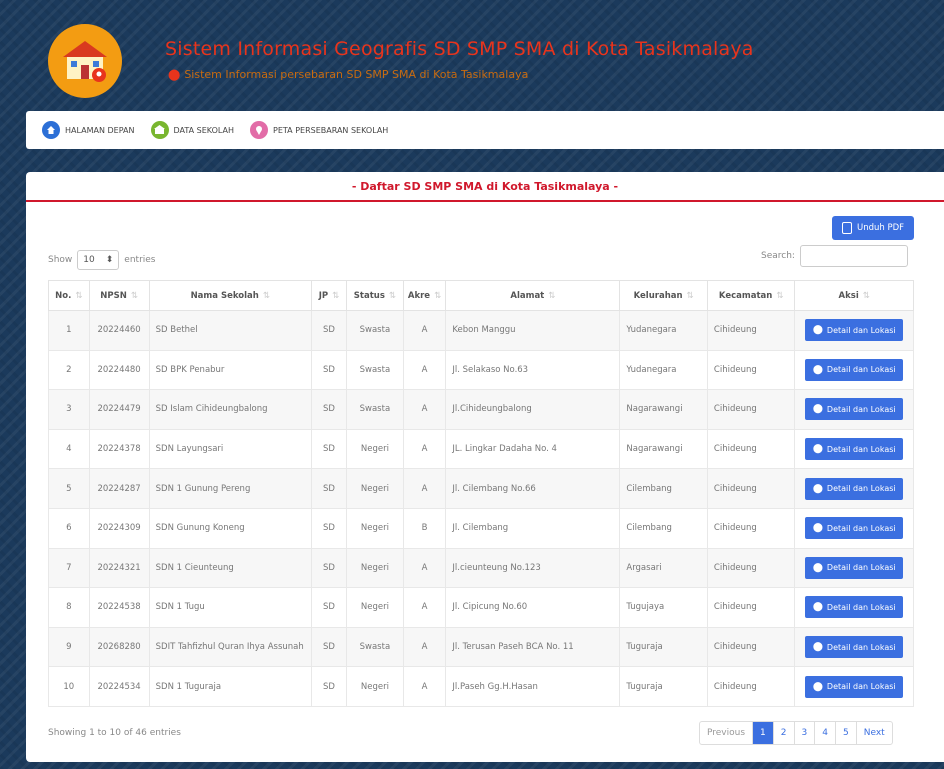 This screenshot has height=769, width=944. I want to click on pagination-page-3: 3, so click(805, 733).